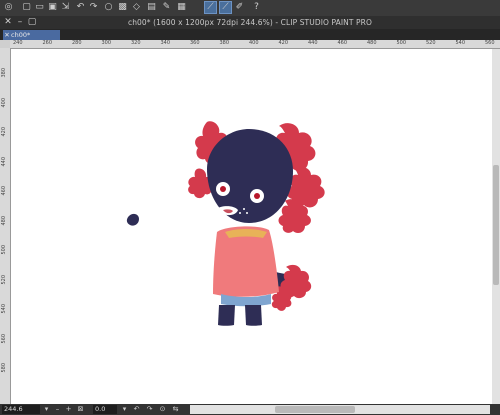  Describe the element at coordinates (136, 409) in the screenshot. I see `rotate-left-icon: ↶` at that location.